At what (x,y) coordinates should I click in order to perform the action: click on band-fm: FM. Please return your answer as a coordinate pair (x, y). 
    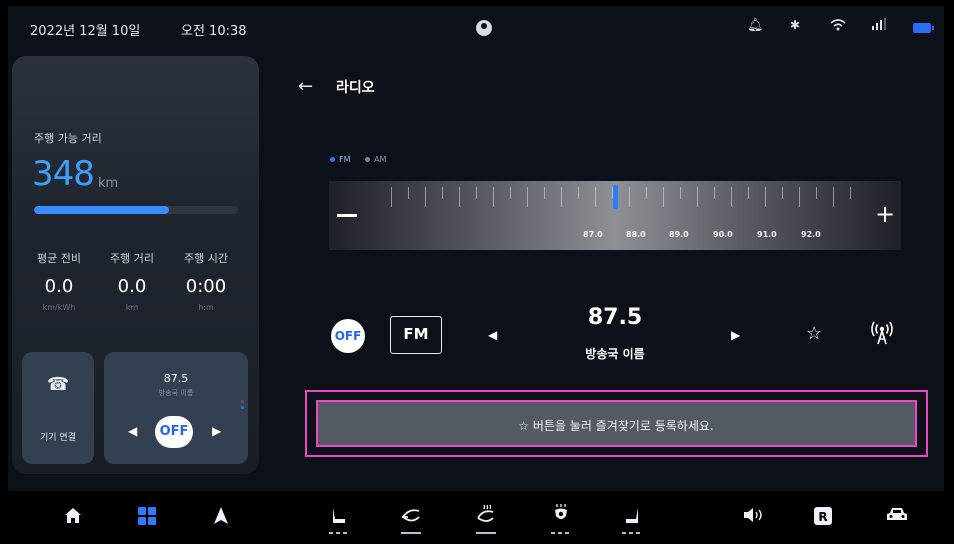
    Looking at the image, I should click on (340, 159).